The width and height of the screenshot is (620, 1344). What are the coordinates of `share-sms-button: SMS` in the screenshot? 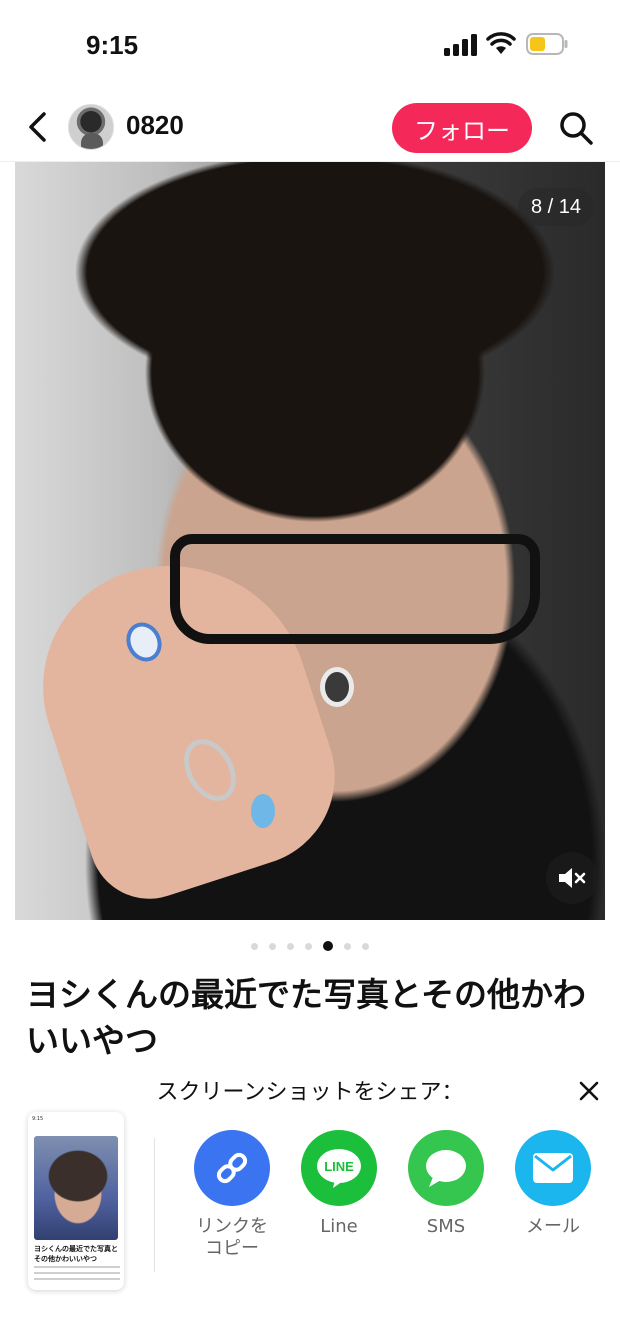 It's located at (446, 1184).